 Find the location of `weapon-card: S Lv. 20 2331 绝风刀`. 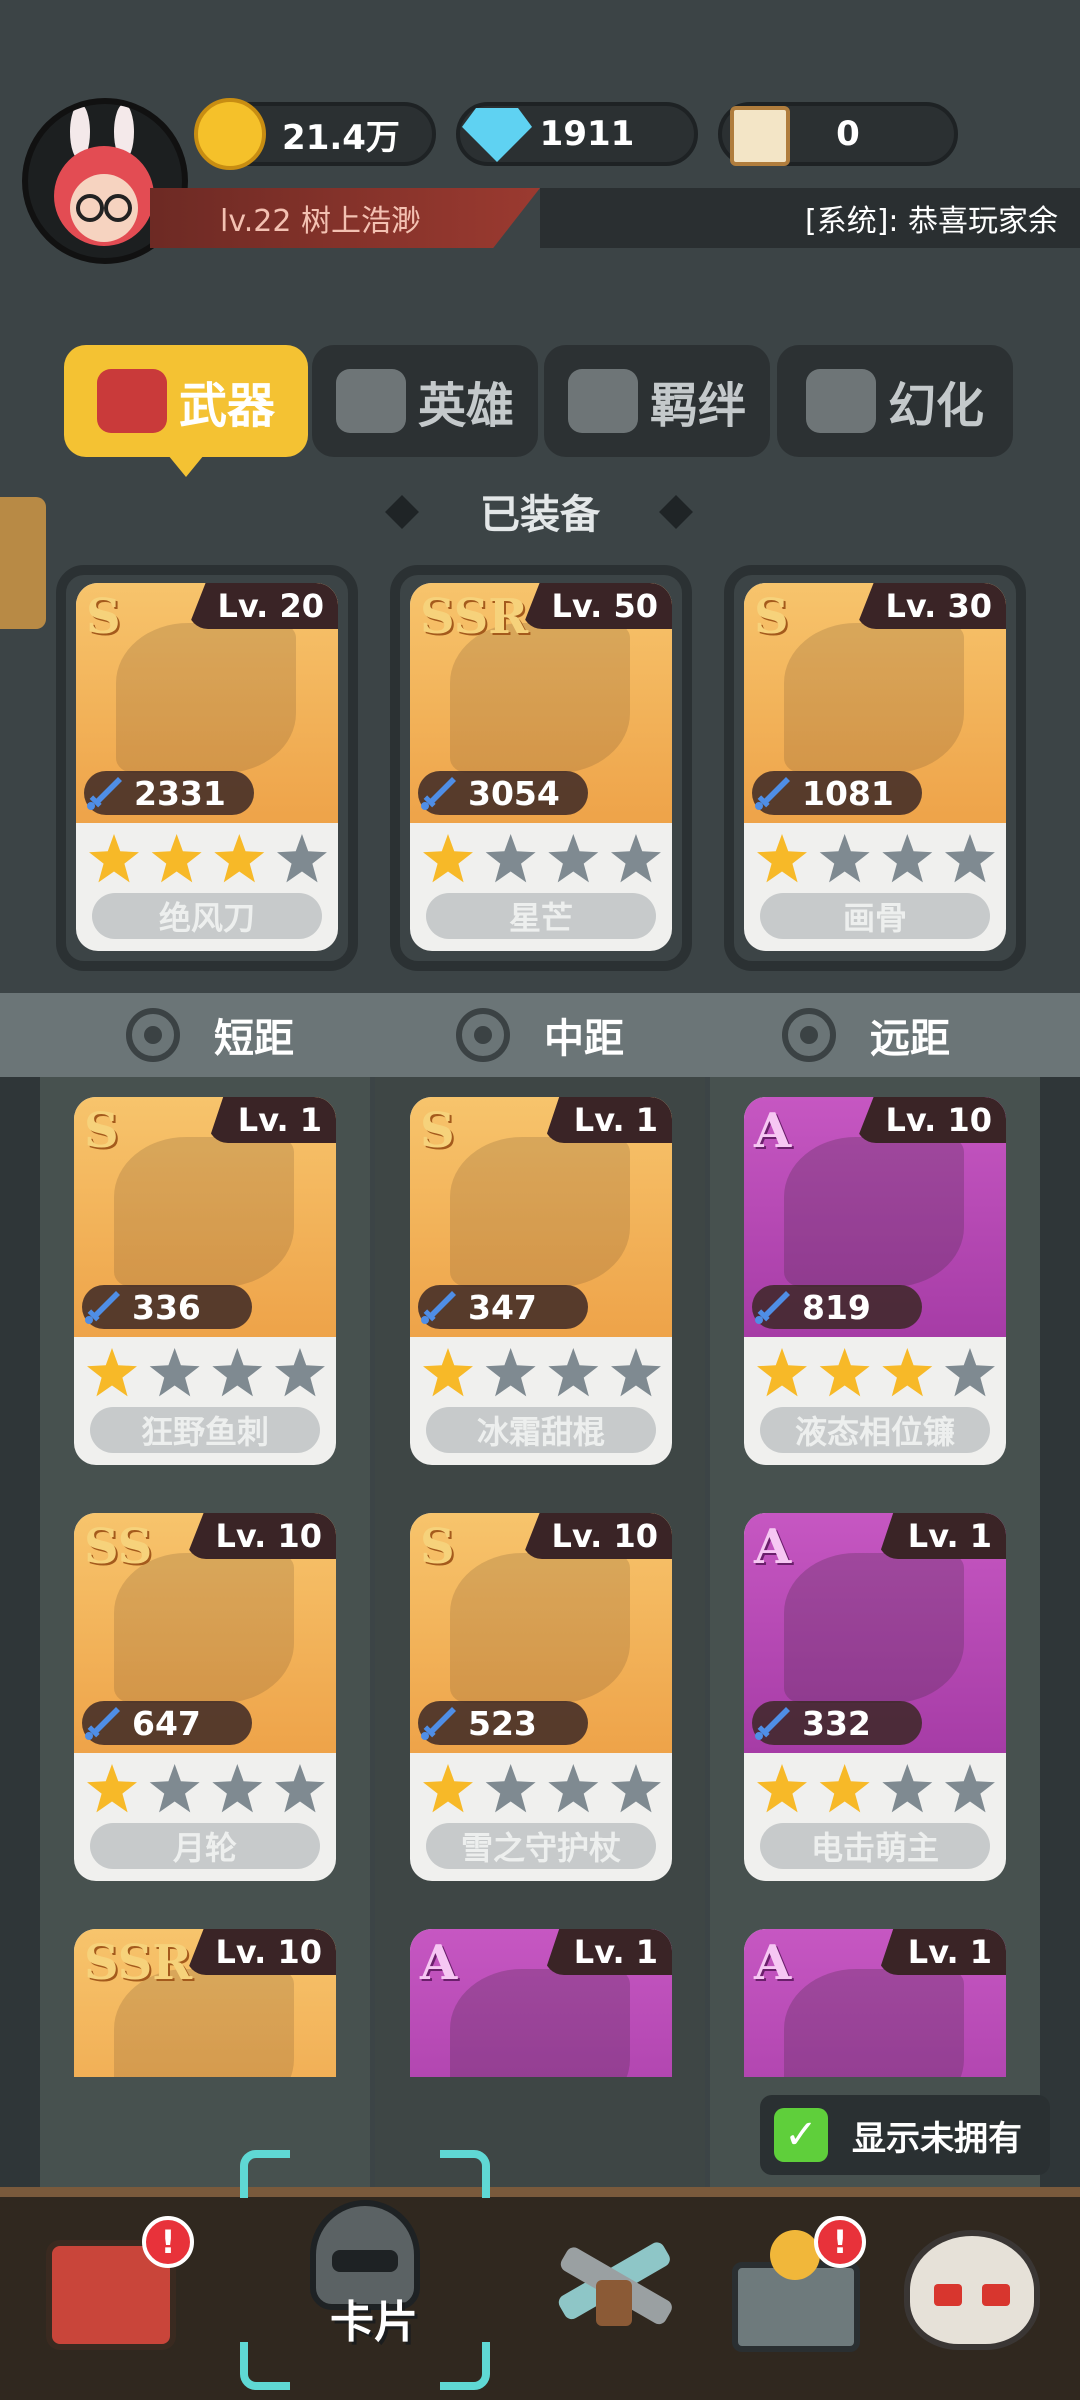

weapon-card: S Lv. 20 2331 绝风刀 is located at coordinates (207, 767).